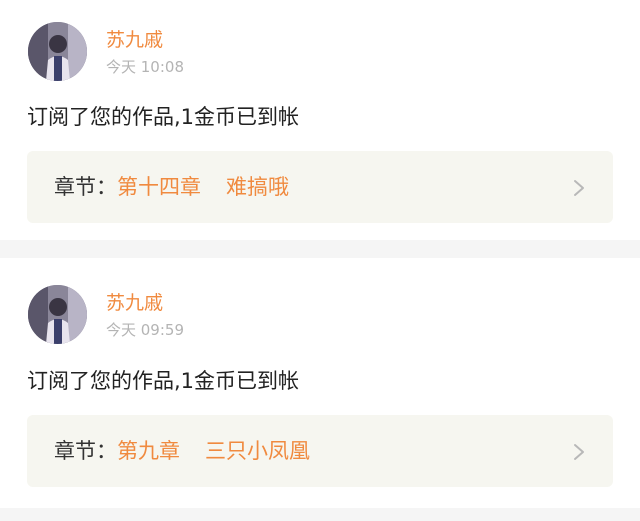 The image size is (640, 521). I want to click on timestamp: 今天 09:59, so click(145, 330).